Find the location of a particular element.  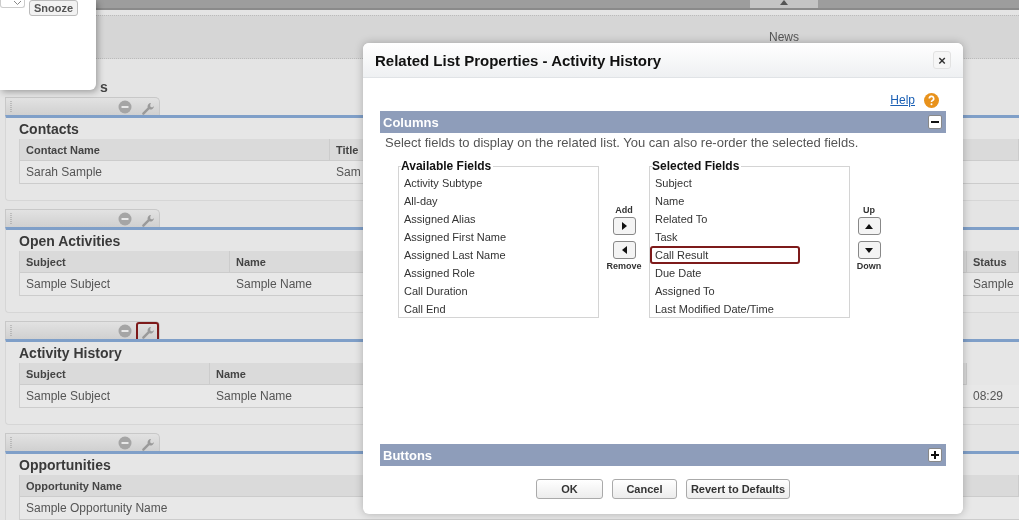

tab-label: News is located at coordinates (784, 37).